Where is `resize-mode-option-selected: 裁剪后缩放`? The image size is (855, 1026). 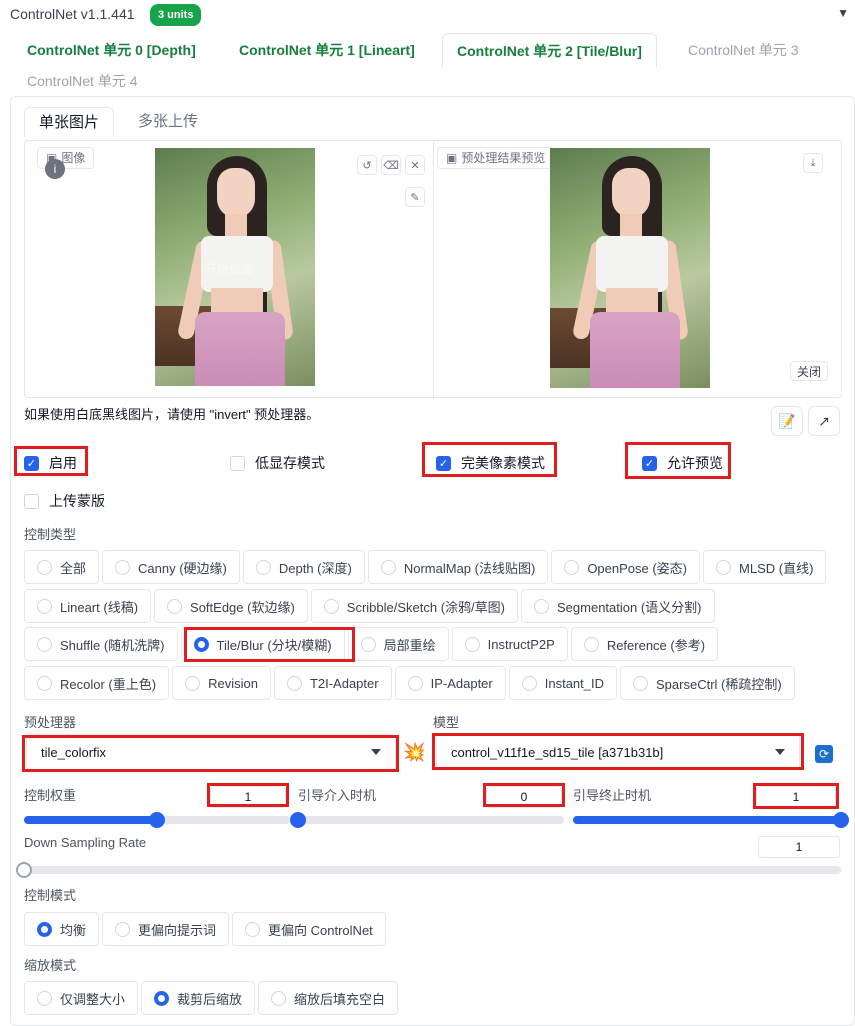
resize-mode-option-selected: 裁剪后缩放 is located at coordinates (198, 998).